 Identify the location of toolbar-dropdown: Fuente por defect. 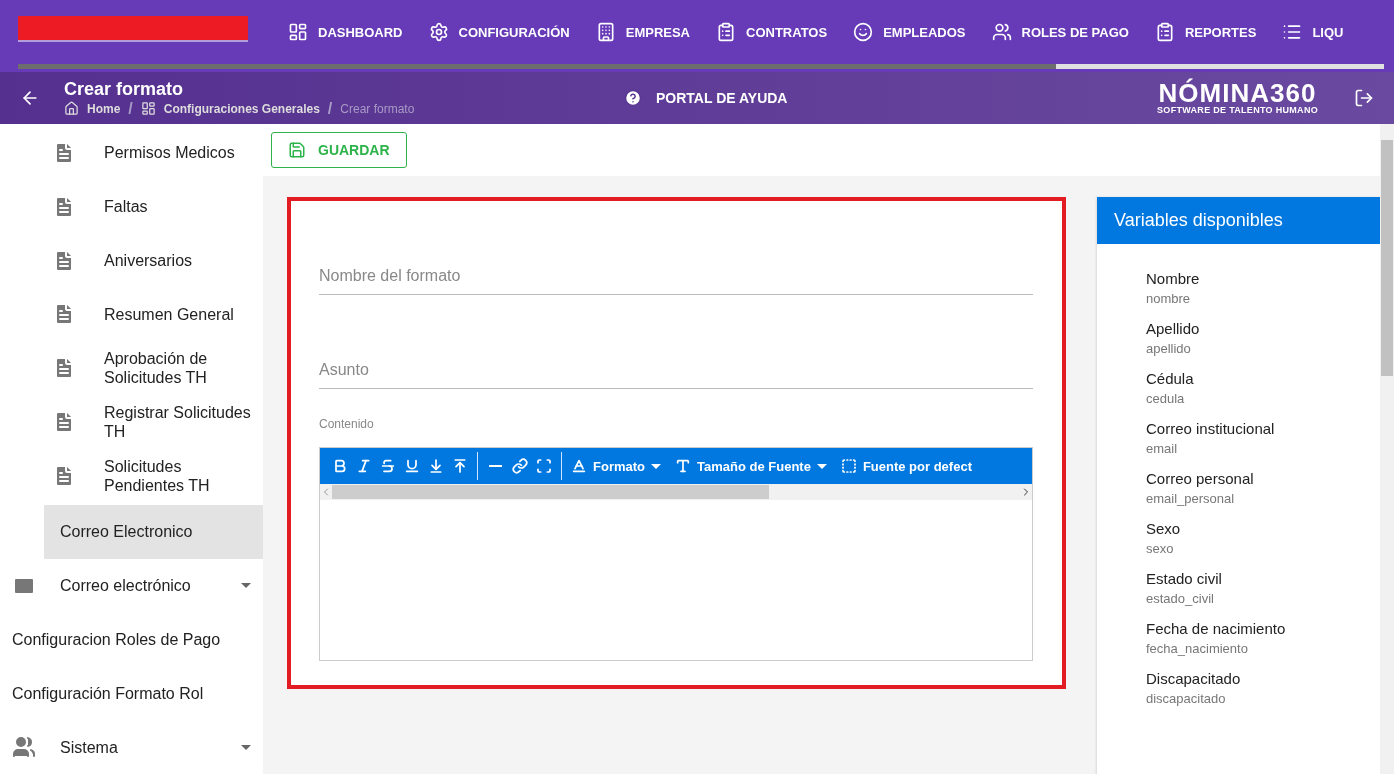
(906, 466).